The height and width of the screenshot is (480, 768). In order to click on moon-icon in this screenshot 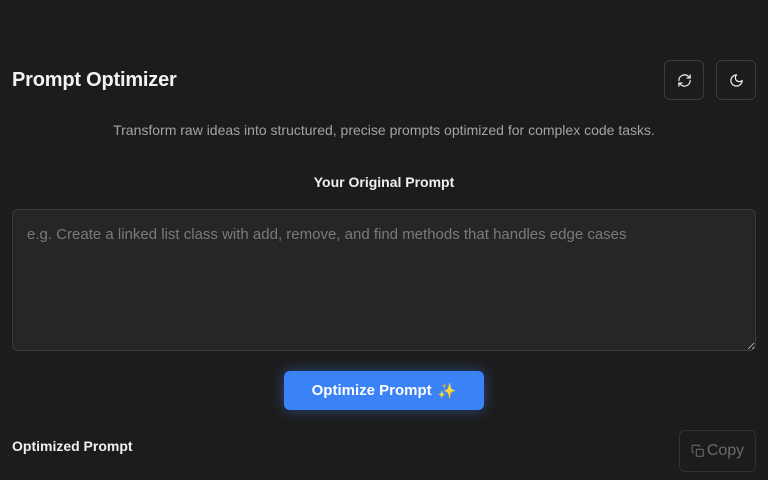, I will do `click(736, 80)`.